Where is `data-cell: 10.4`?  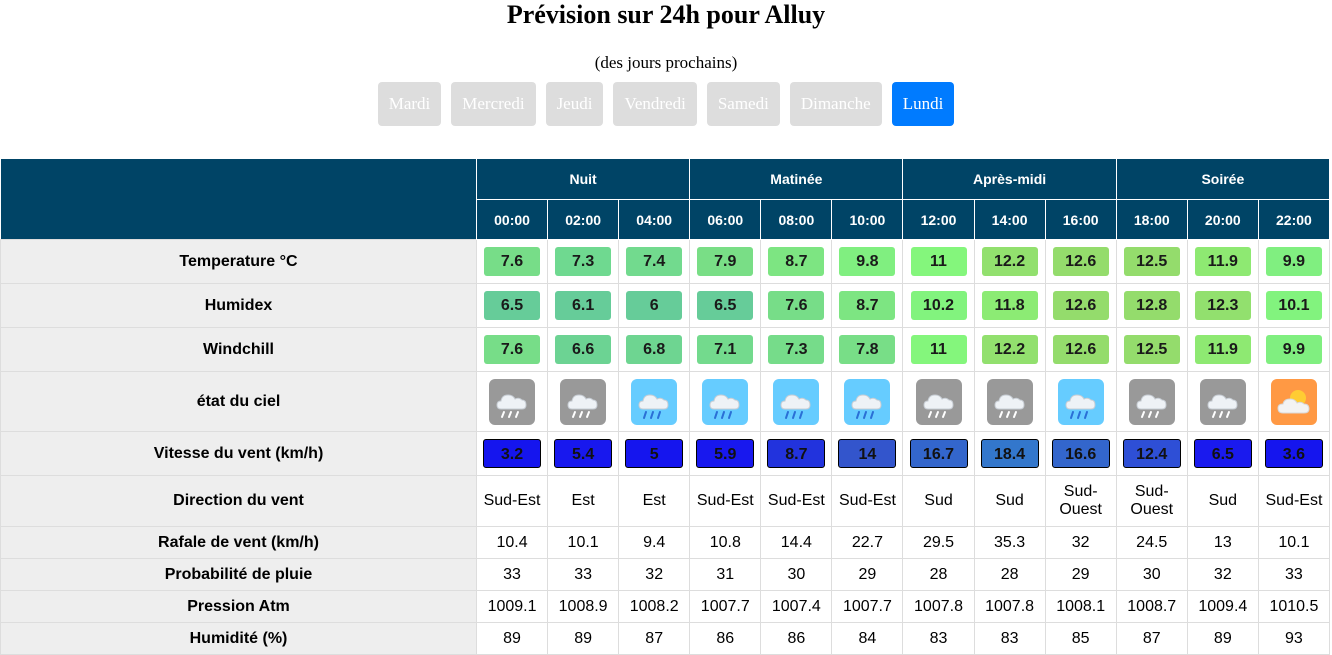
data-cell: 10.4 is located at coordinates (512, 542).